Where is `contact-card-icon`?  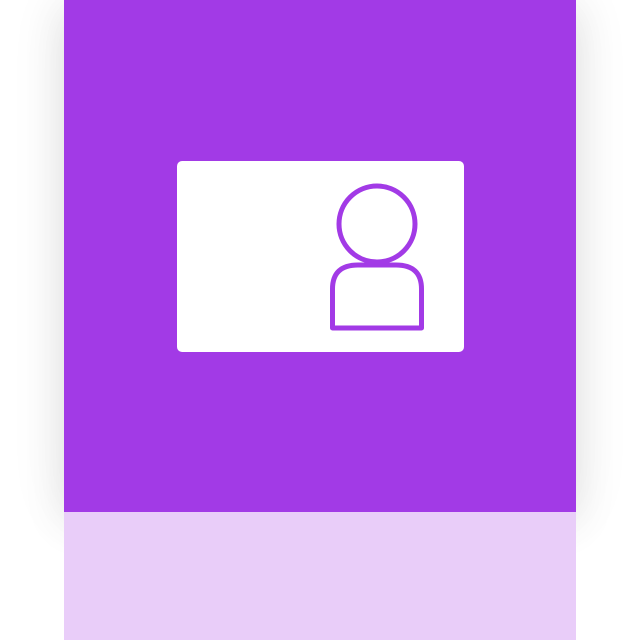 contact-card-icon is located at coordinates (320, 256).